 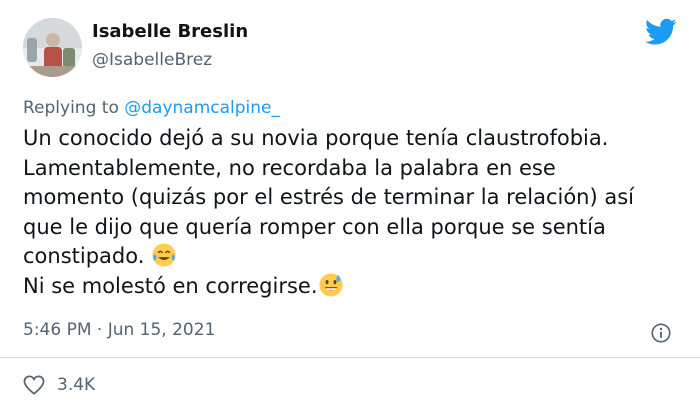 I want to click on heart-icon, so click(x=34, y=385).